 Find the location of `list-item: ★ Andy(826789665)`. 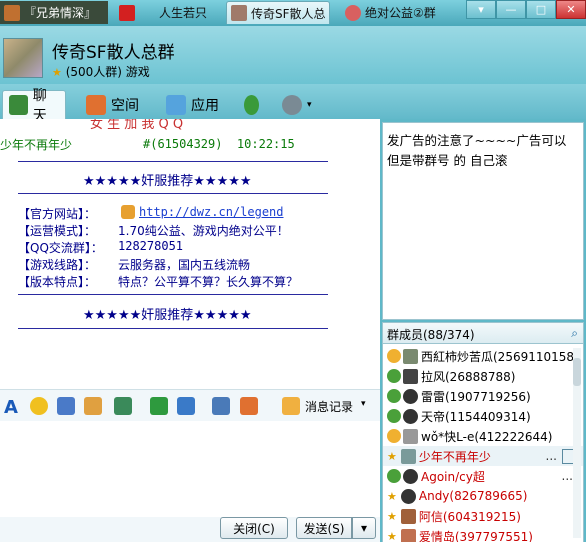

list-item: ★ Andy(826789665) is located at coordinates (478, 496).